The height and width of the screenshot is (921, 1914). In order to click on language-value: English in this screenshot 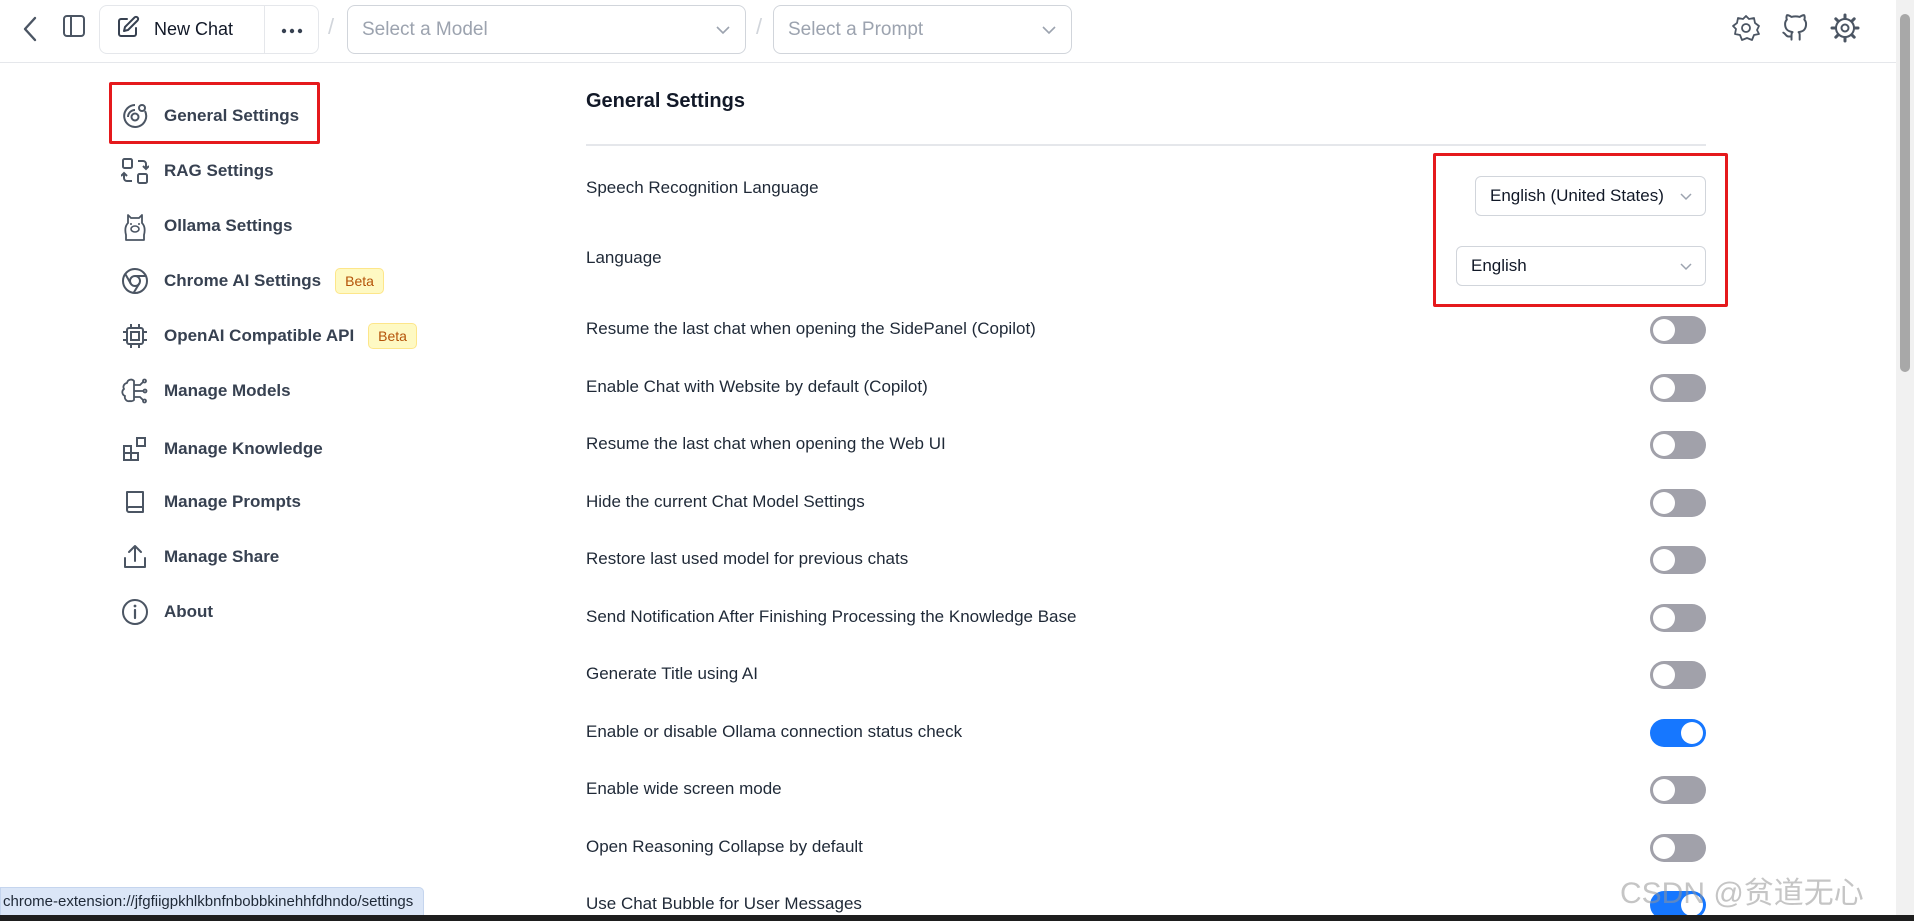, I will do `click(1499, 265)`.